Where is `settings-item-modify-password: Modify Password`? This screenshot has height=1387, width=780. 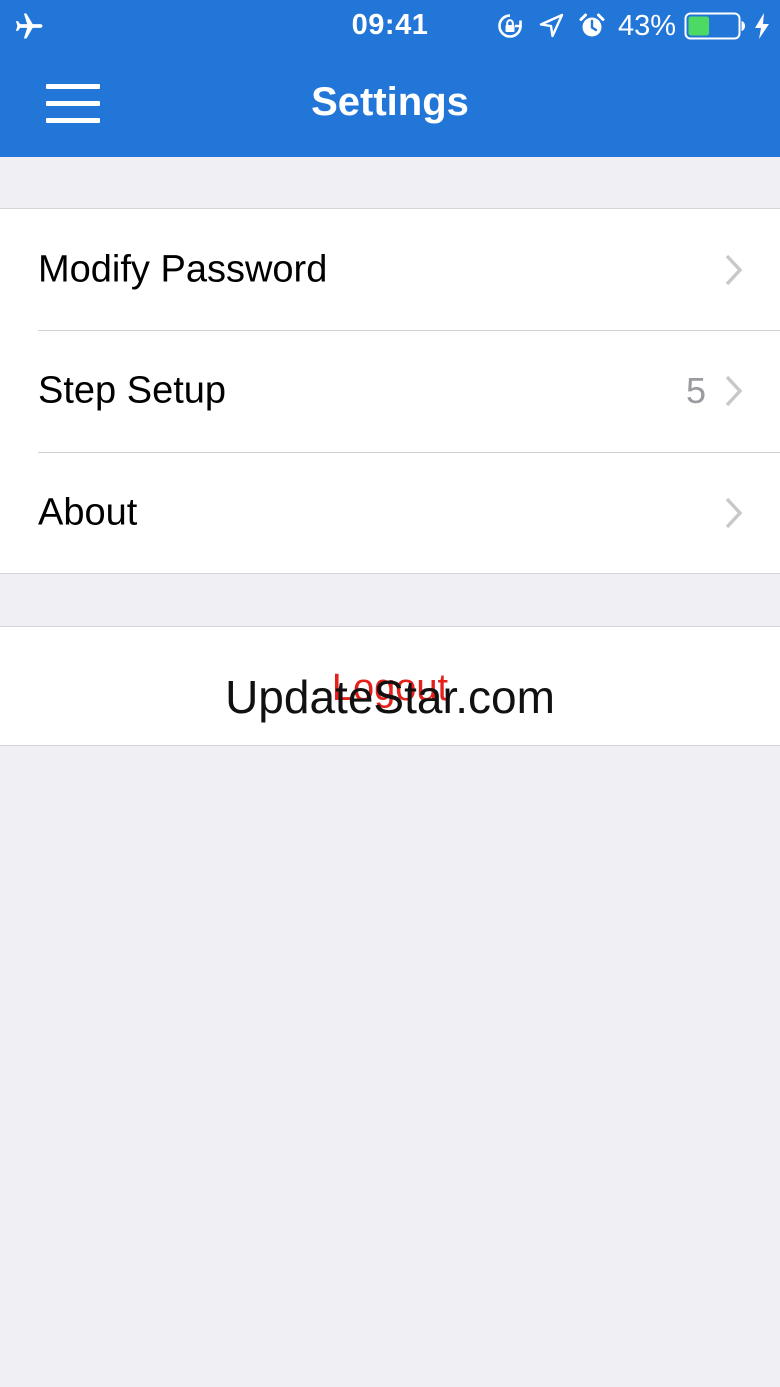 settings-item-modify-password: Modify Password is located at coordinates (390, 270).